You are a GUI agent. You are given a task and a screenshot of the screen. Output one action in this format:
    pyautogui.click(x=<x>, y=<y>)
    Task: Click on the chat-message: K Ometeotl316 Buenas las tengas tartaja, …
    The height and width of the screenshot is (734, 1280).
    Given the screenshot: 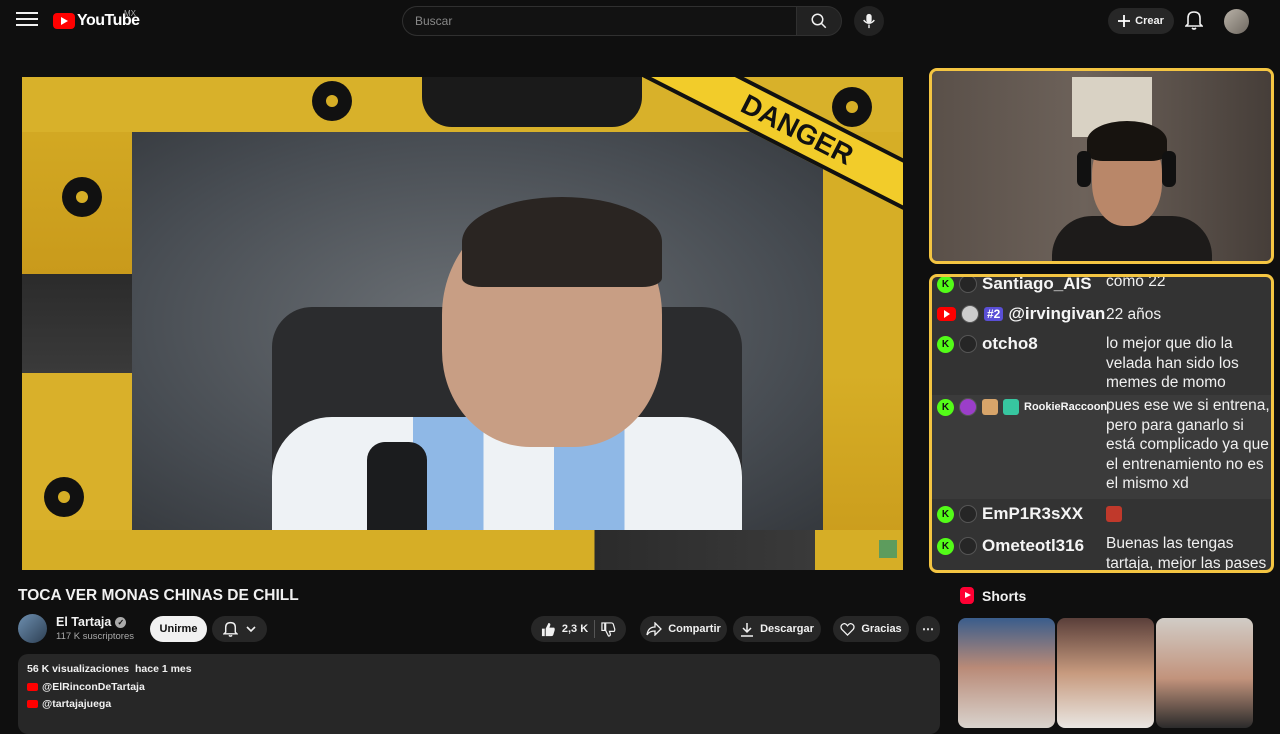 What is the action you would take?
    pyautogui.click(x=1101, y=551)
    